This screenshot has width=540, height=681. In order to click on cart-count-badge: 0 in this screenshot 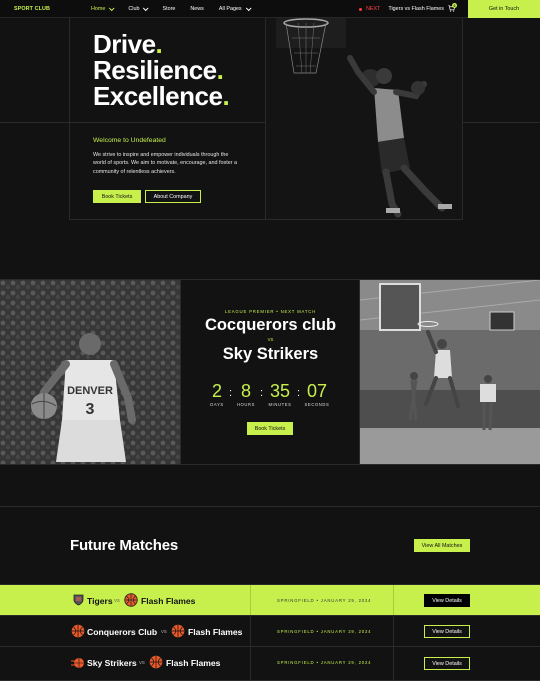, I will do `click(454, 5)`.